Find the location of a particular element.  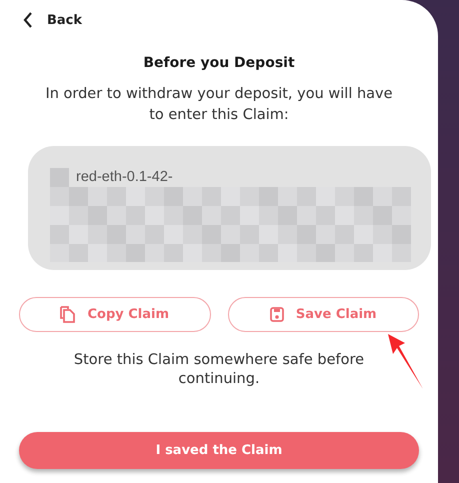

saved-claim-button: I saved the Claim is located at coordinates (219, 450).